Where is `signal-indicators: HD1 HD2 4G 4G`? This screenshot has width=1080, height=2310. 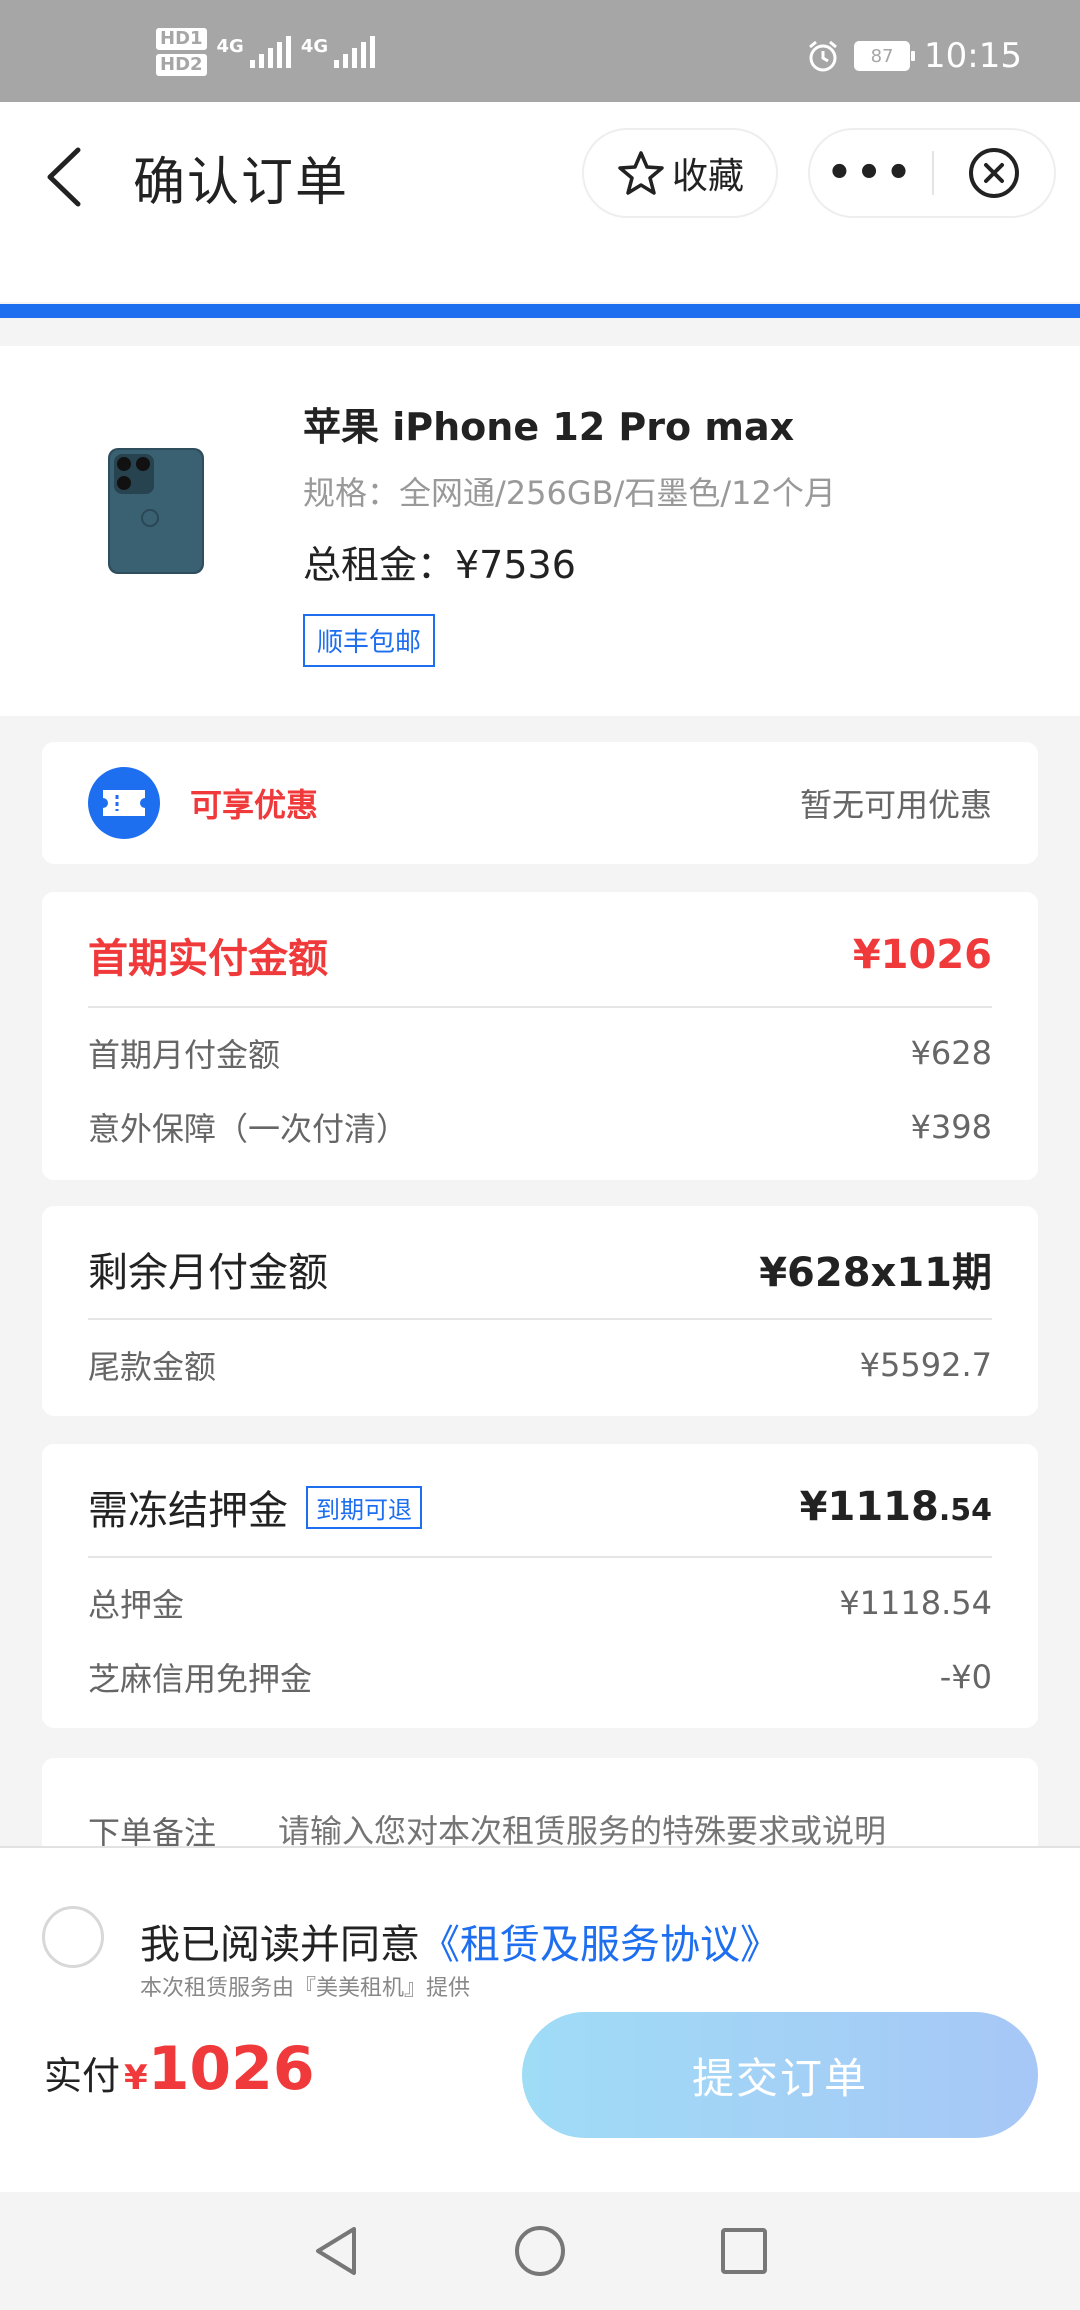 signal-indicators: HD1 HD2 4G 4G is located at coordinates (266, 52).